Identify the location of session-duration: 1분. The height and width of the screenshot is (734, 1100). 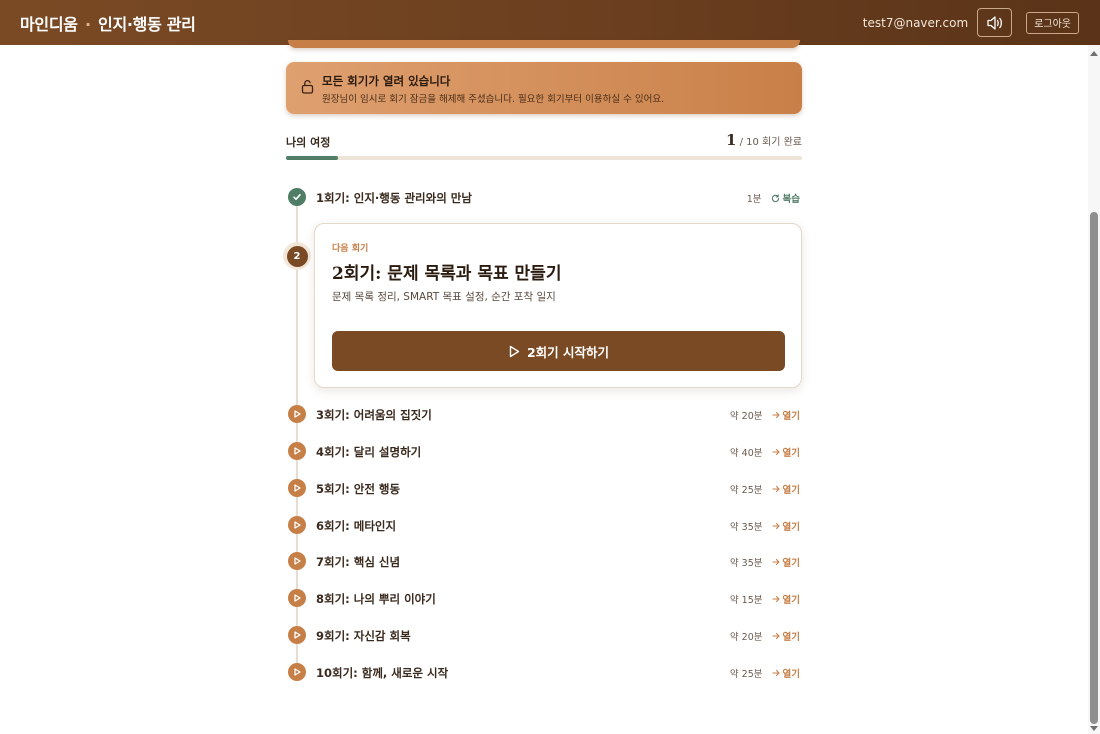
(754, 199).